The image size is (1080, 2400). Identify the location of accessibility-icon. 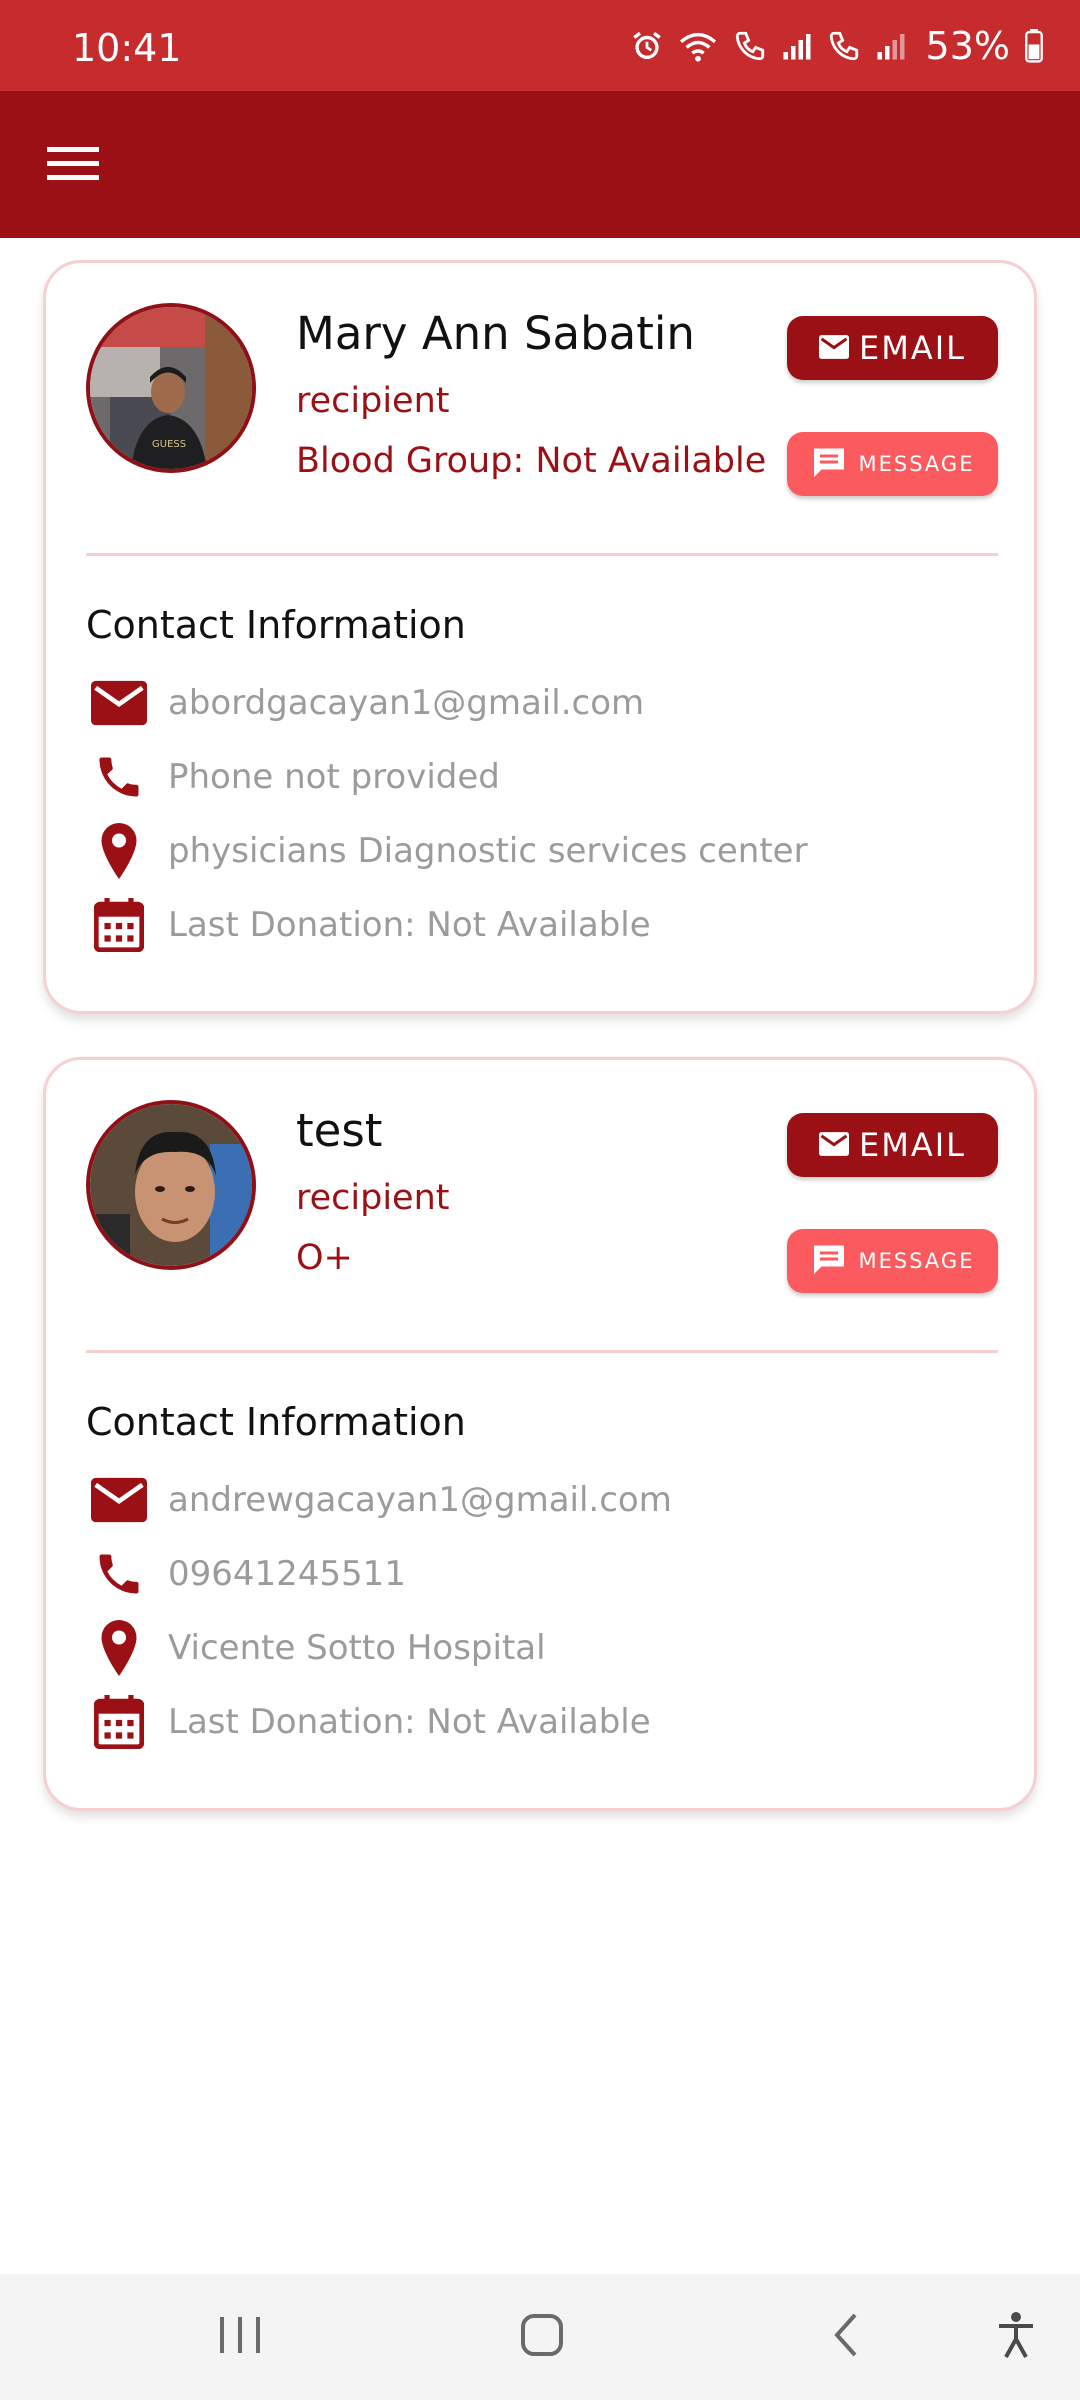
(1016, 2337).